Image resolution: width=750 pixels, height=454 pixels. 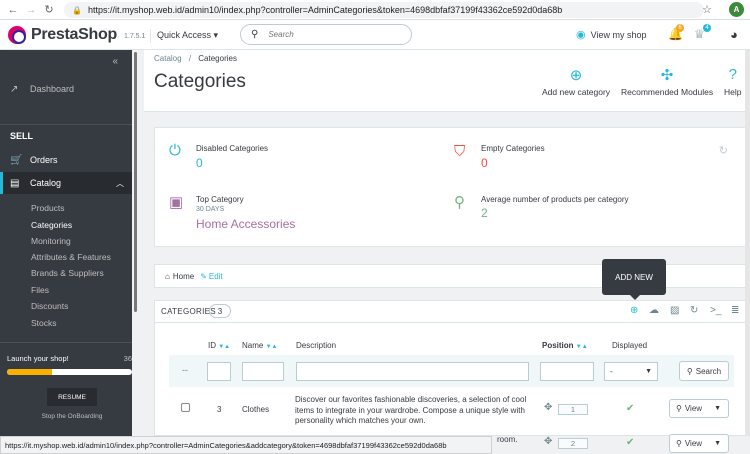 What do you see at coordinates (735, 310) in the screenshot?
I see `database-icon: ≣` at bounding box center [735, 310].